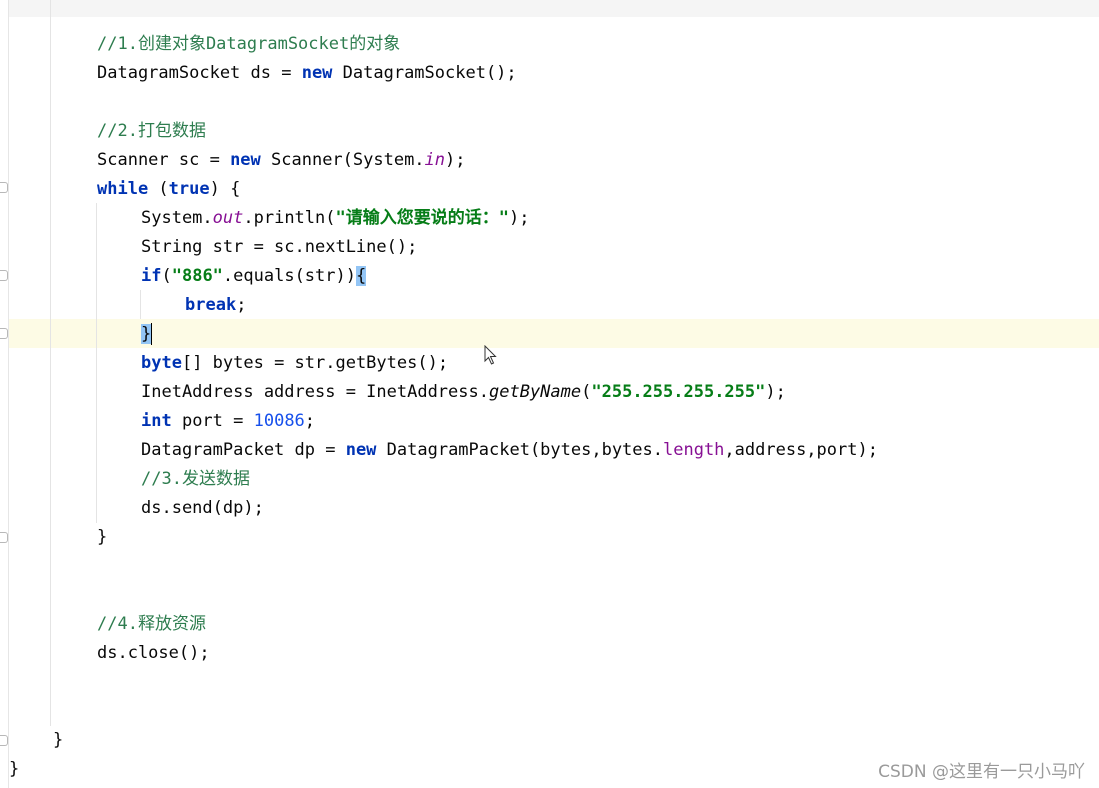 This screenshot has height=788, width=1099. I want to click on code-token: if, so click(151, 276).